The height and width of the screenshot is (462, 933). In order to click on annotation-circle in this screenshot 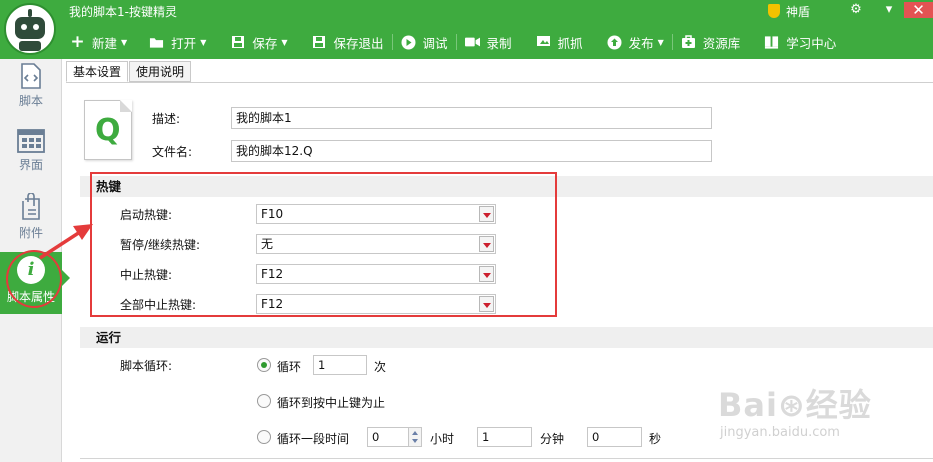, I will do `click(34, 279)`.